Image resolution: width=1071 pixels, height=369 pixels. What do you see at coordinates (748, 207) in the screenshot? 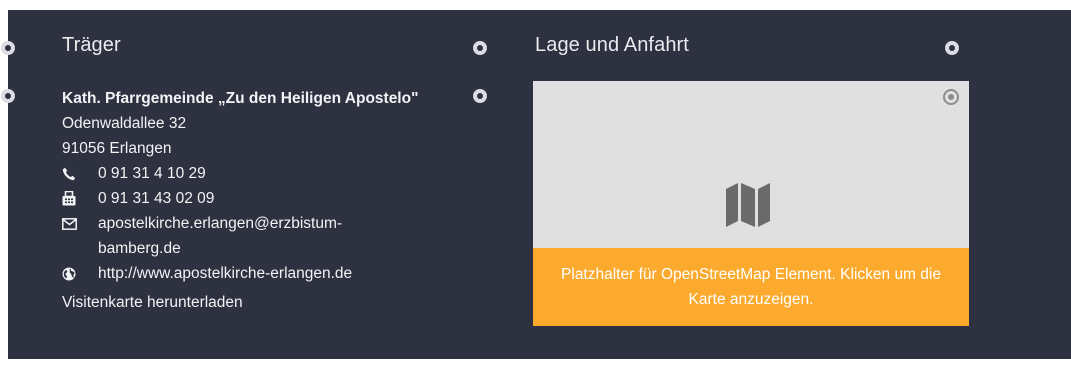
I see `map-icon` at bounding box center [748, 207].